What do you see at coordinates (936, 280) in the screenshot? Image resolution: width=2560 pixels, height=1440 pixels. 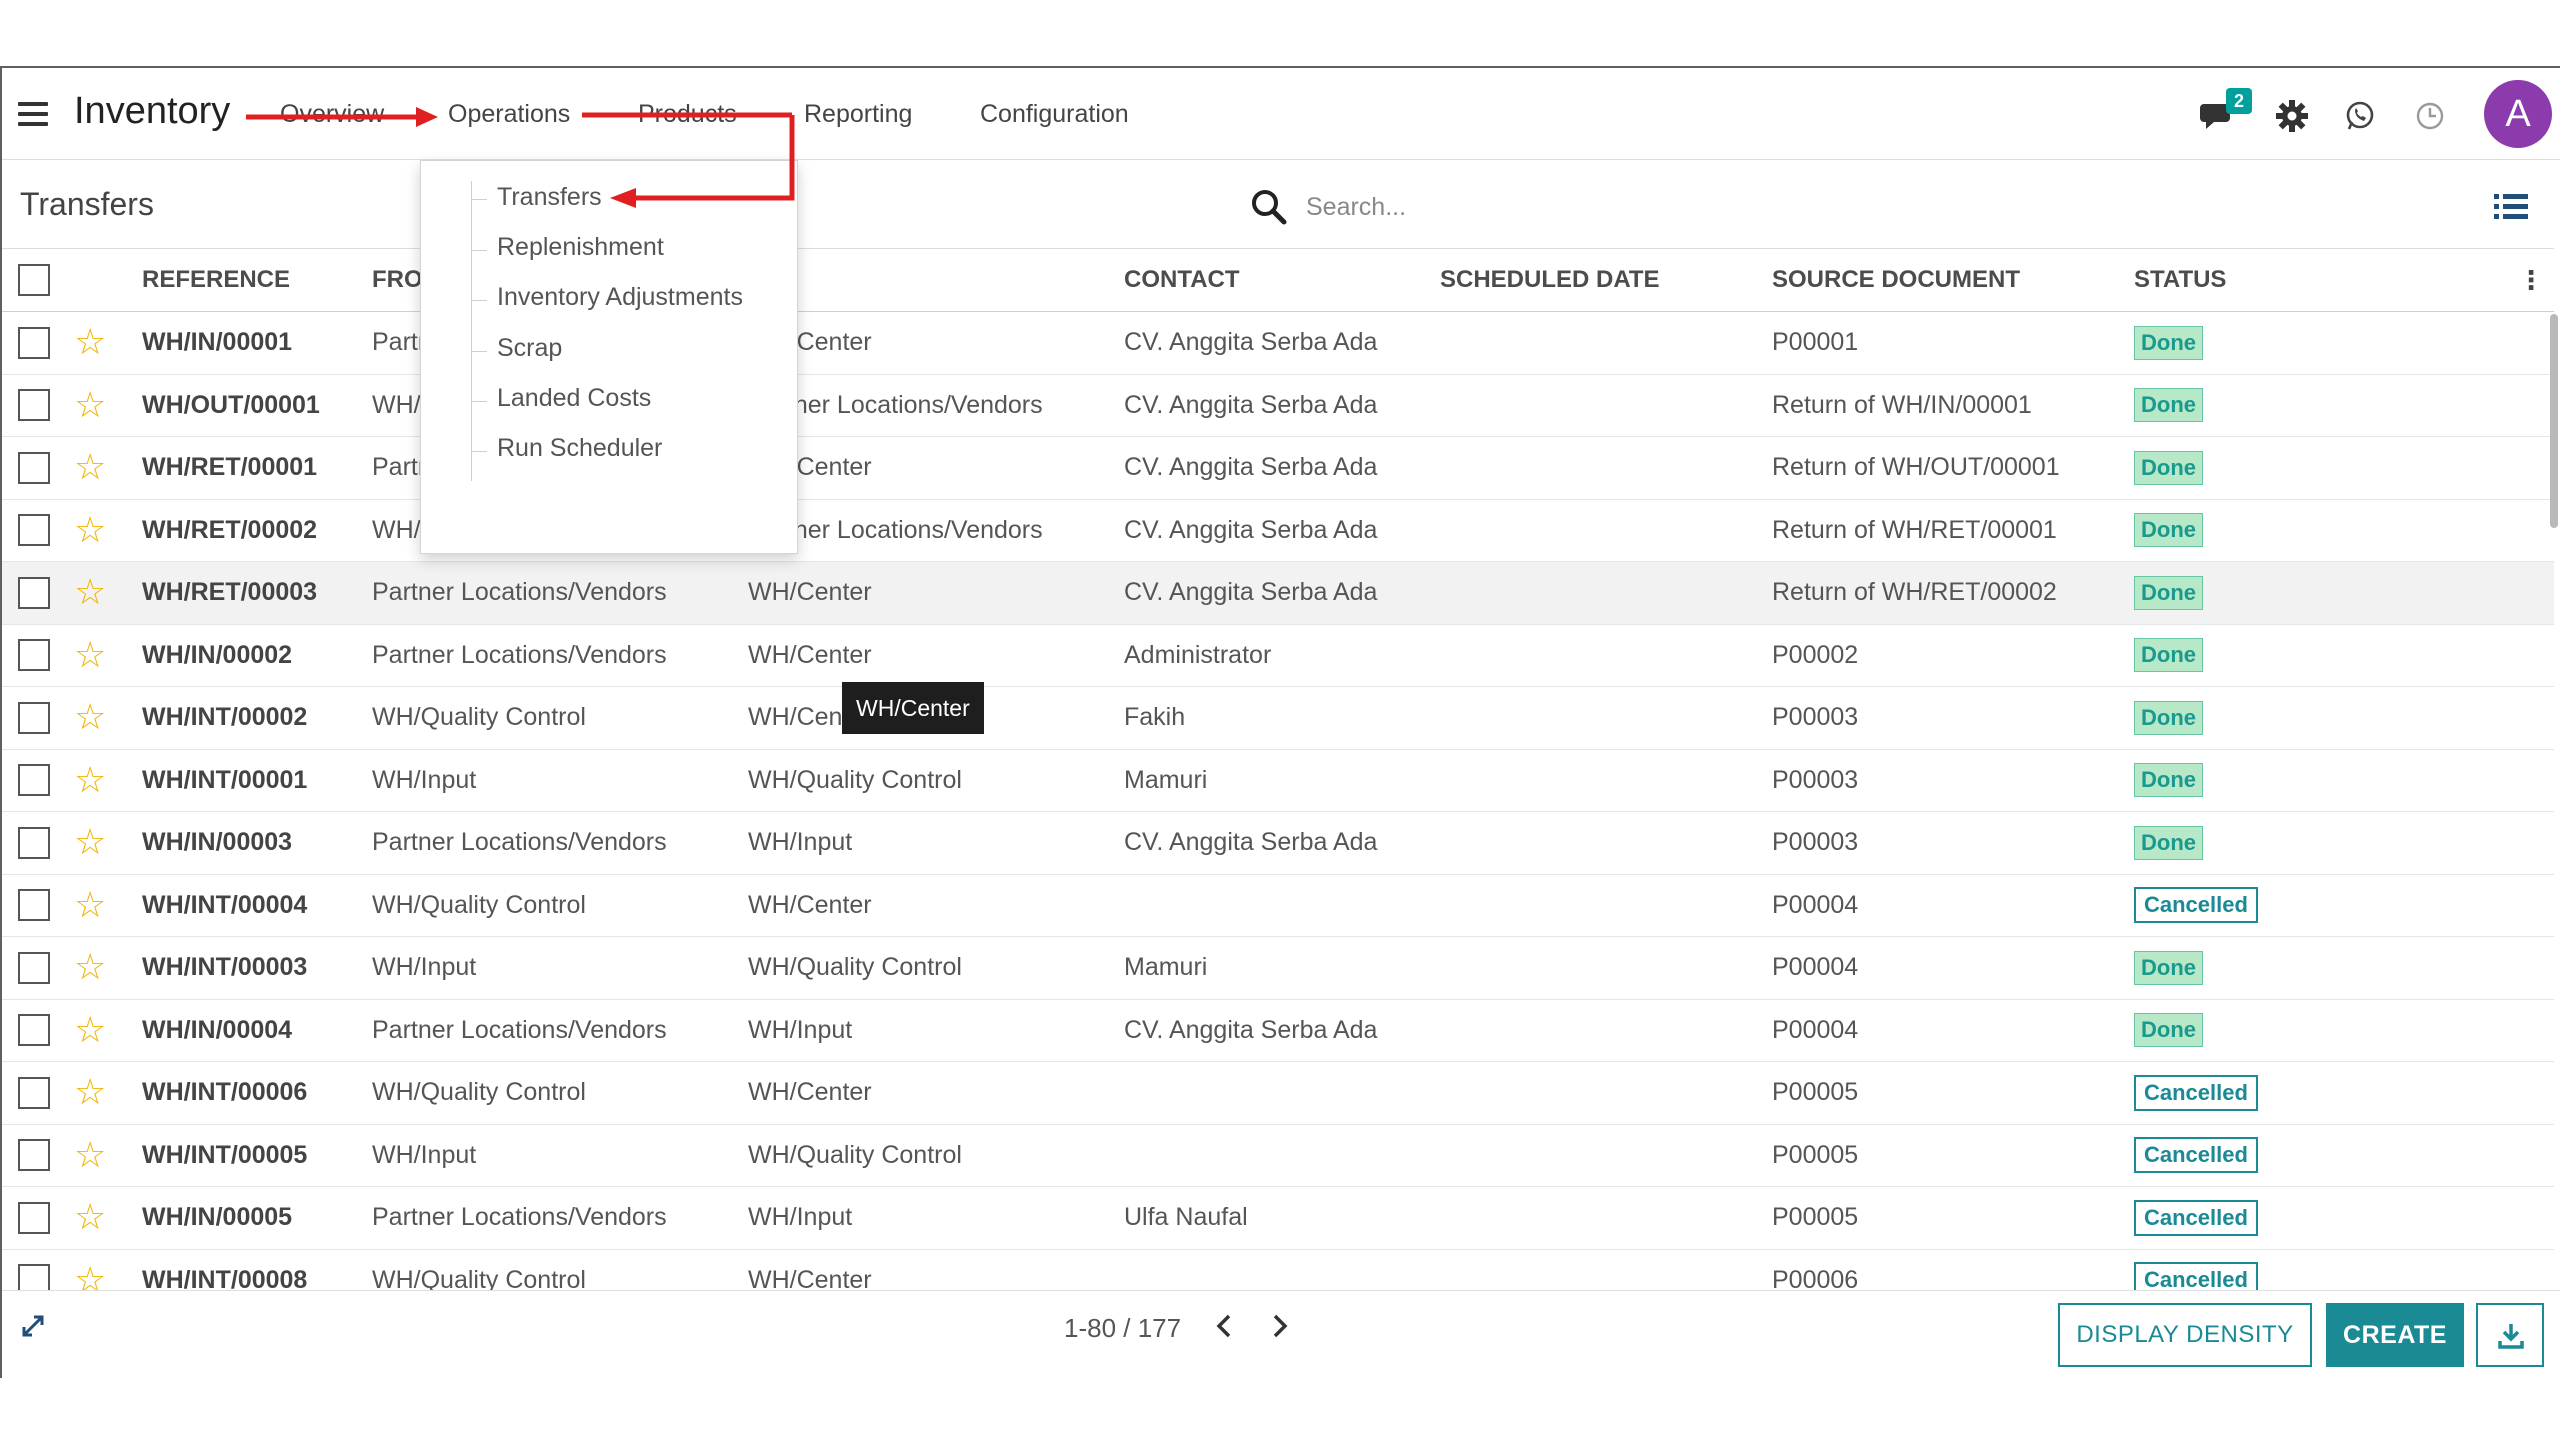 I see `column-header-to: TO` at bounding box center [936, 280].